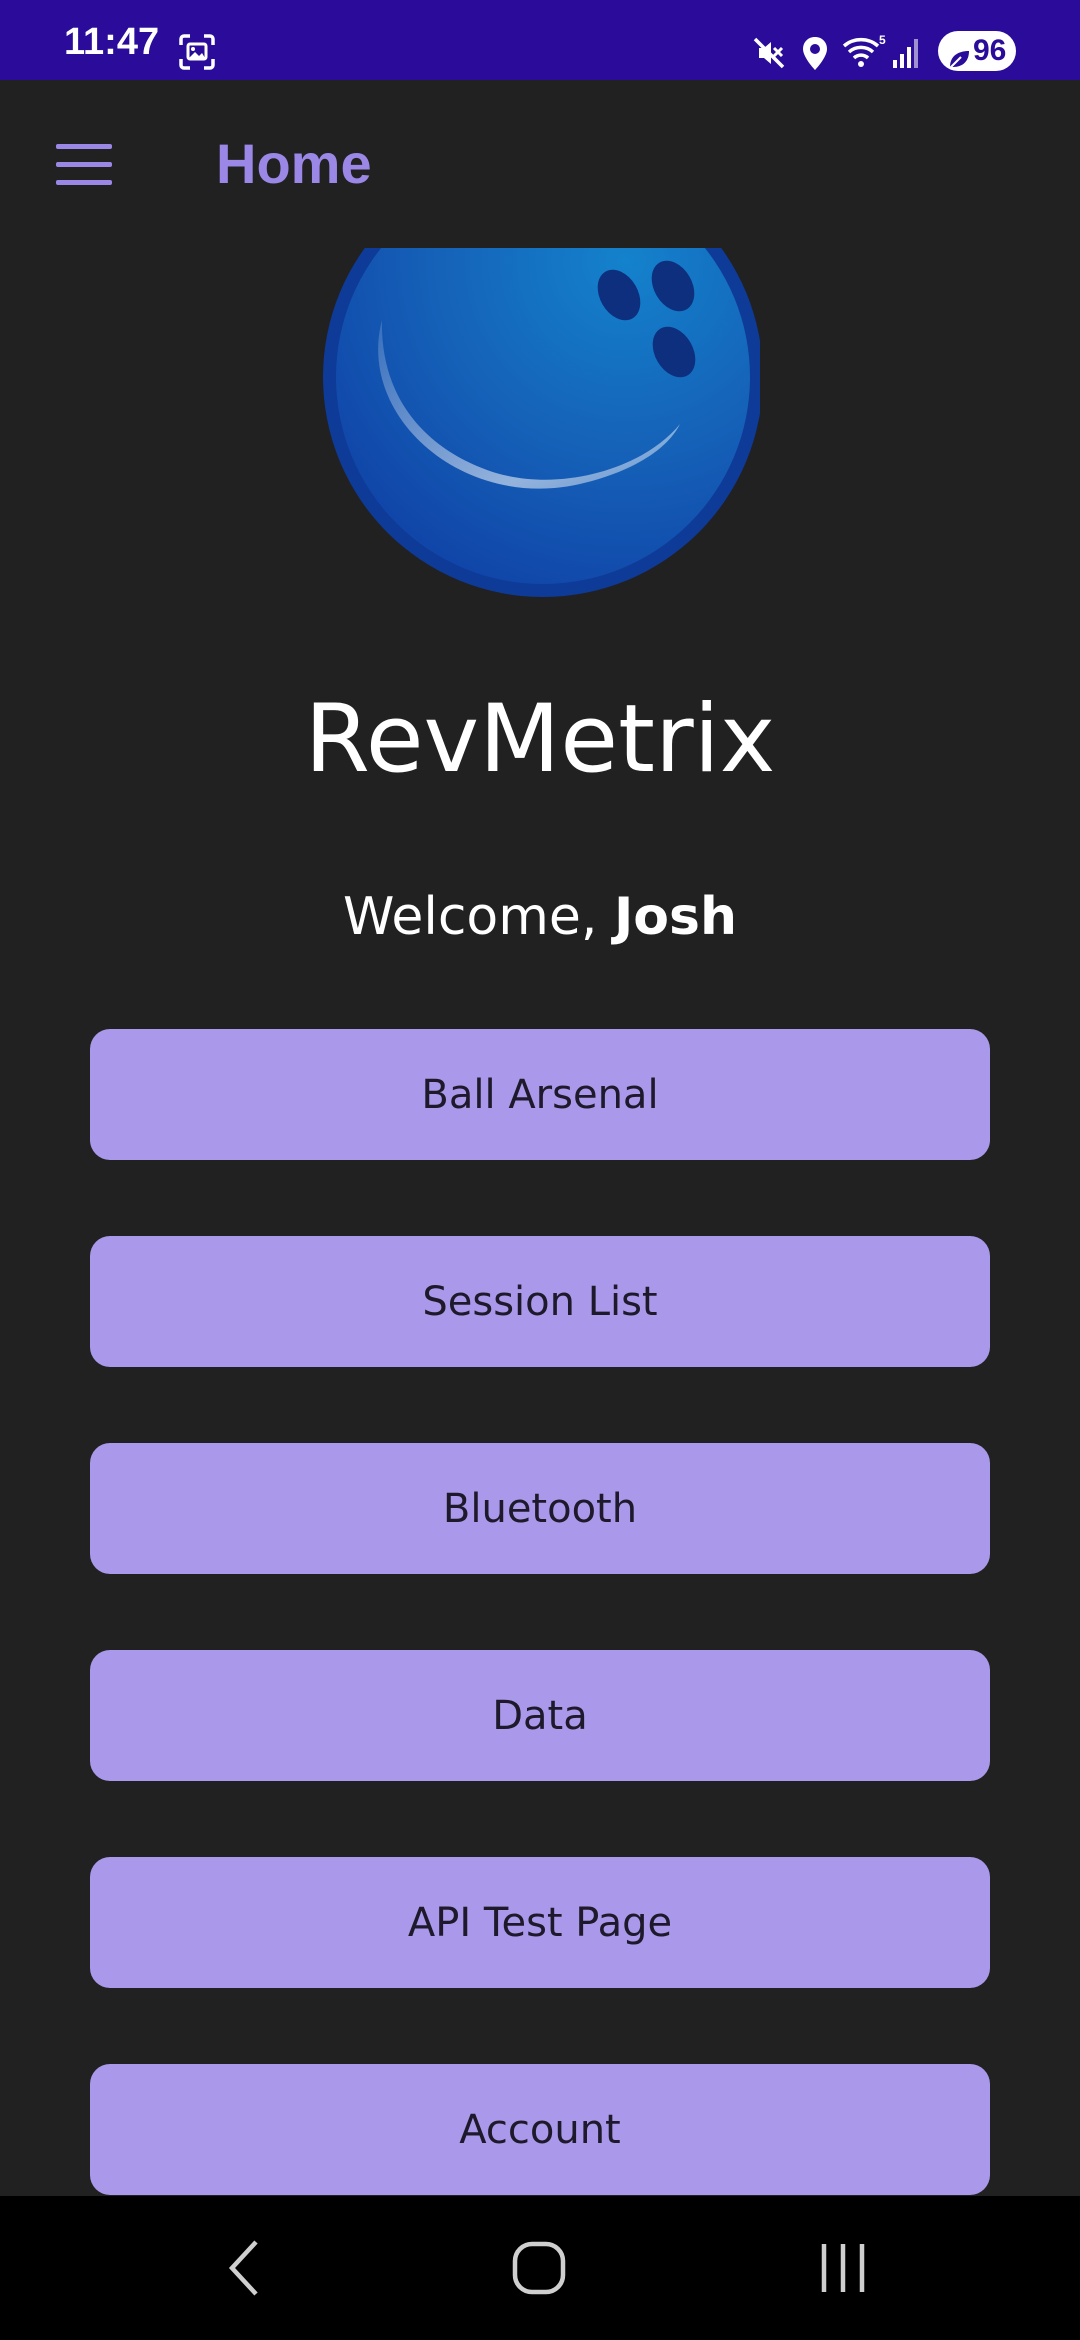 This screenshot has width=1080, height=2340. Describe the element at coordinates (882, 40) in the screenshot. I see `svg-text: 5` at that location.